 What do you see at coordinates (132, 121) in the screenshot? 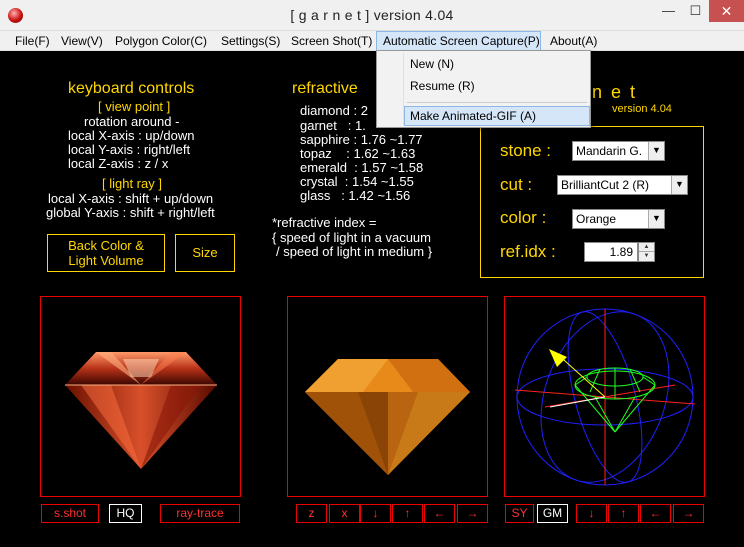
I see `rotation-around-label: rotation around -` at bounding box center [132, 121].